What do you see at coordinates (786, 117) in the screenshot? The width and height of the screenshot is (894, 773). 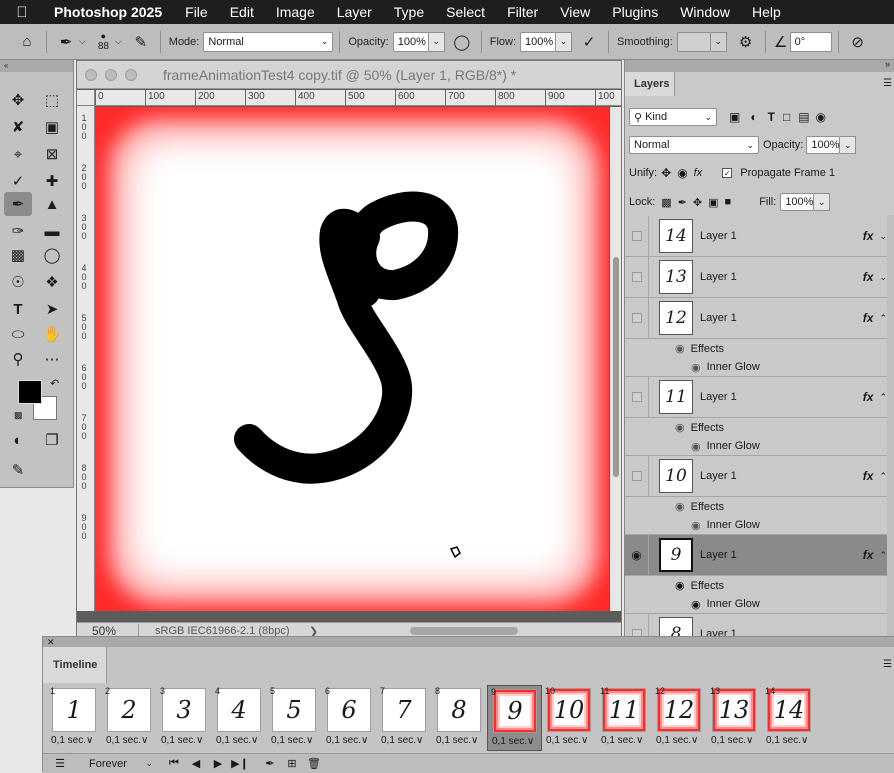 I see `shape-filter-icon: □` at bounding box center [786, 117].